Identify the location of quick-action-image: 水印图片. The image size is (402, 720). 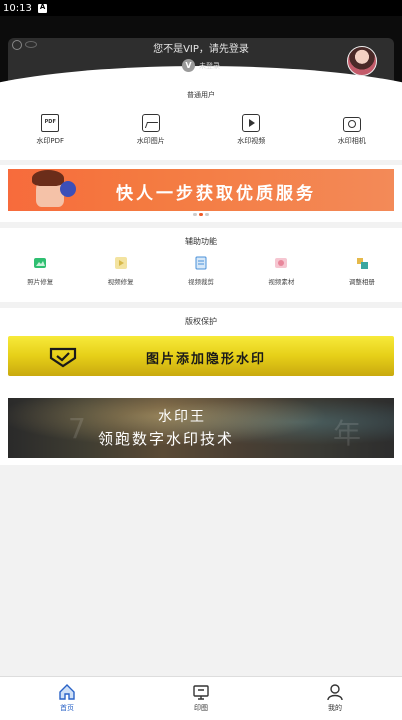
(151, 131).